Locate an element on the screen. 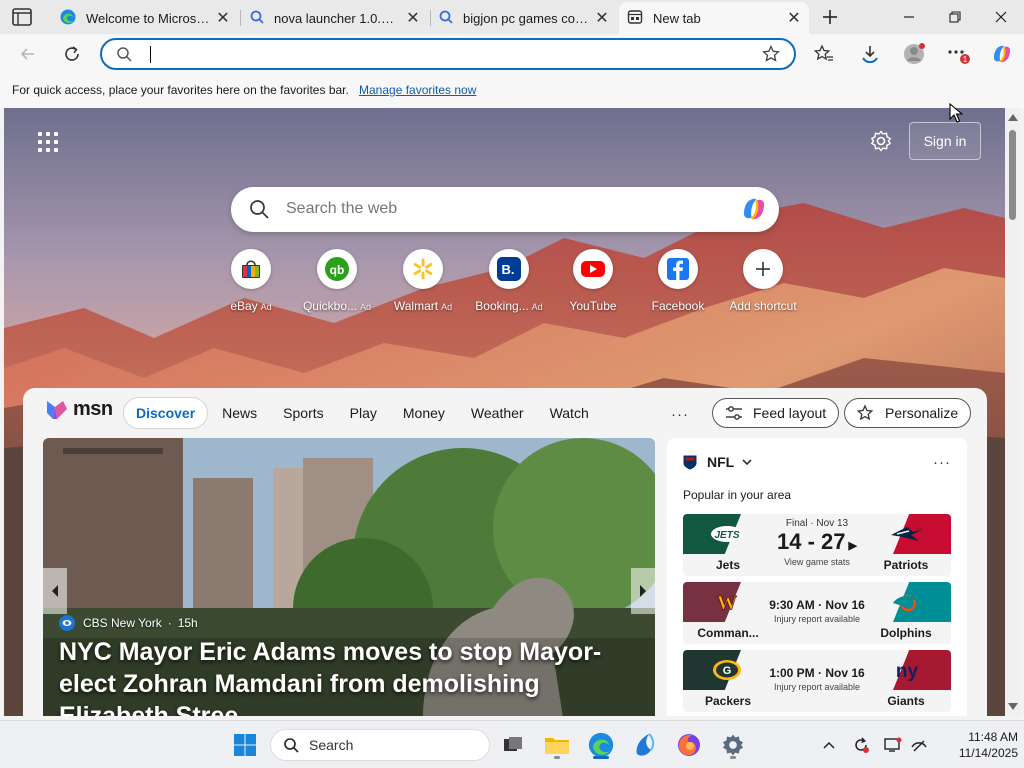 This screenshot has width=1024, height=768. edge-taskbar-button is located at coordinates (601, 745).